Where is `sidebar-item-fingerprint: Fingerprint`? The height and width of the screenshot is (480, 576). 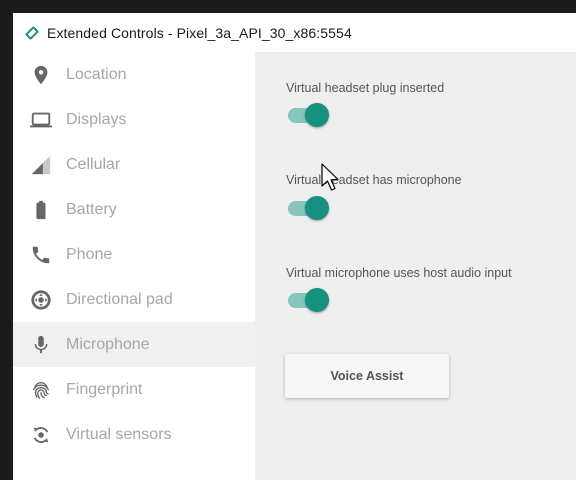
sidebar-item-fingerprint: Fingerprint is located at coordinates (134, 389).